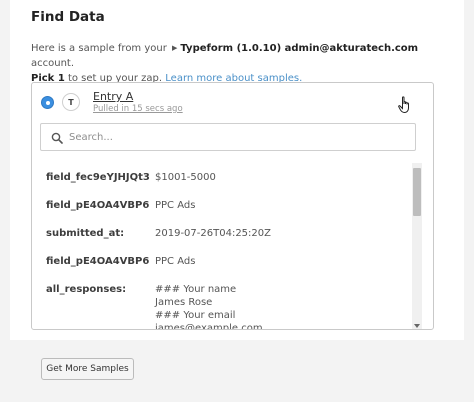  Describe the element at coordinates (403, 105) in the screenshot. I see `hand-cursor-icon` at that location.